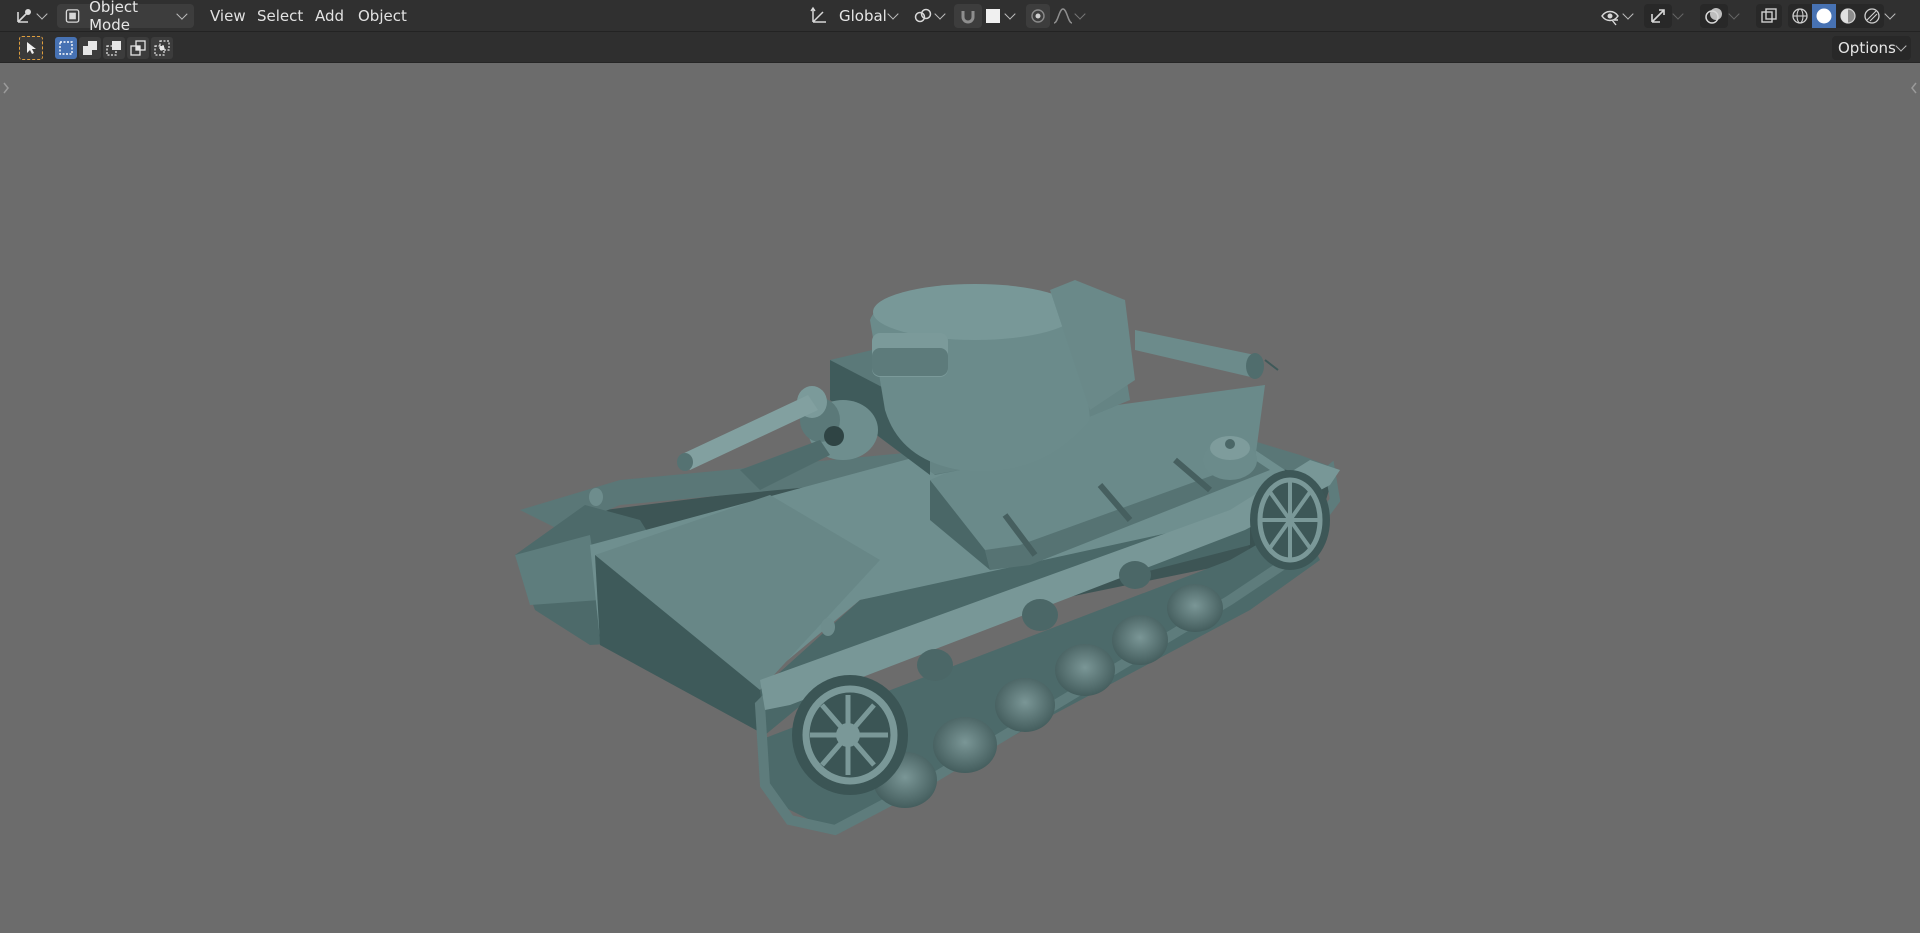 The width and height of the screenshot is (1920, 933). I want to click on xray-toggle, so click(1769, 16).